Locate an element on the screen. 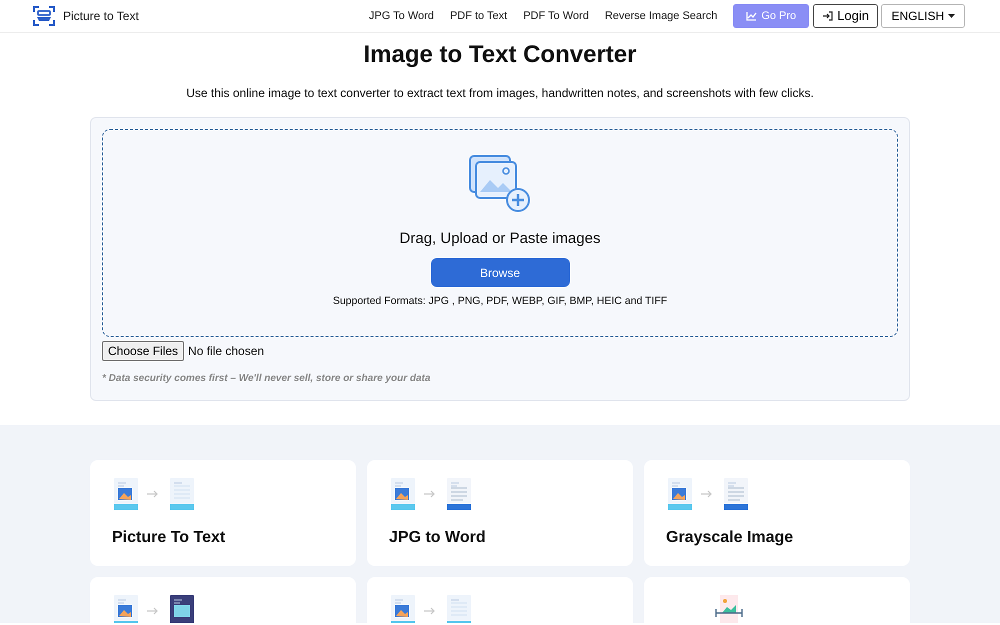 Image resolution: width=1000 pixels, height=625 pixels. caret-icon is located at coordinates (951, 17).